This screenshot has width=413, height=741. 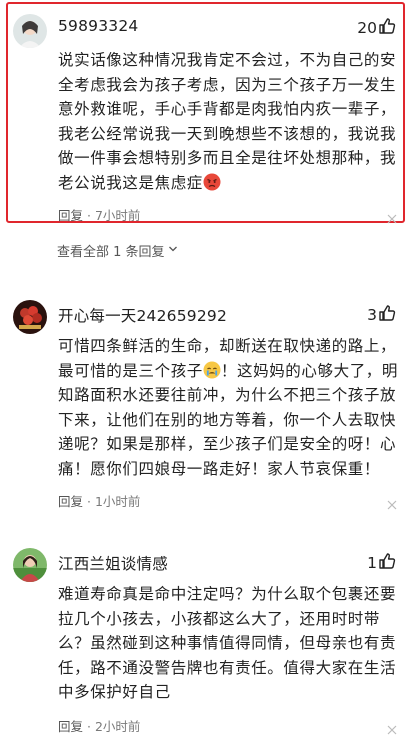 I want to click on like-count: 1, so click(x=372, y=563).